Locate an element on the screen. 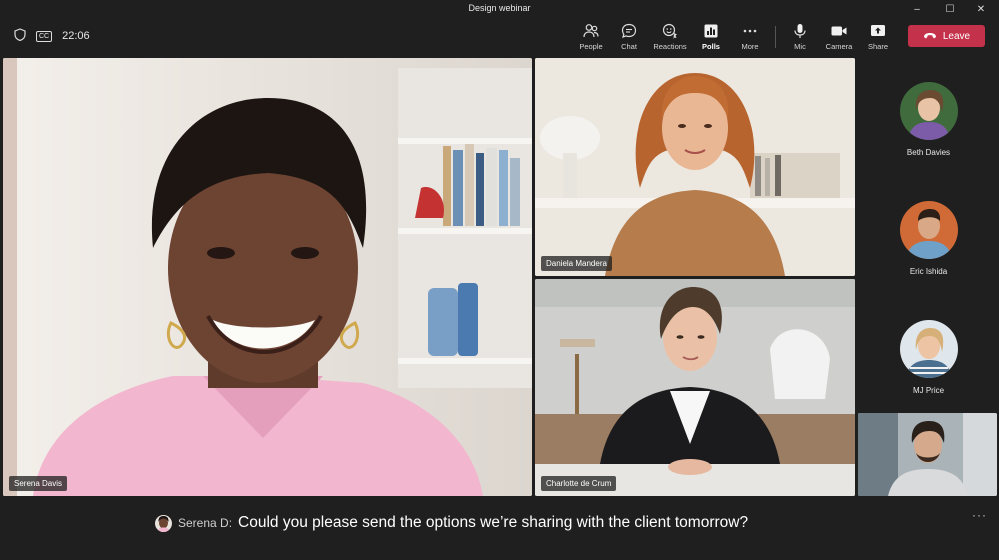 The image size is (999, 560). people-button: People is located at coordinates (591, 38).